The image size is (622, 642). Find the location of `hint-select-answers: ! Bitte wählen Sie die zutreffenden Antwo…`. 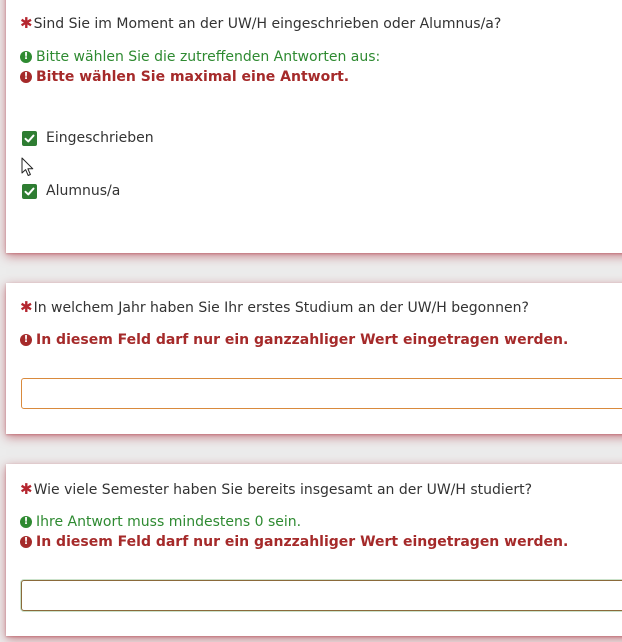

hint-select-answers: ! Bitte wählen Sie die zutreffenden Antwo… is located at coordinates (200, 57).